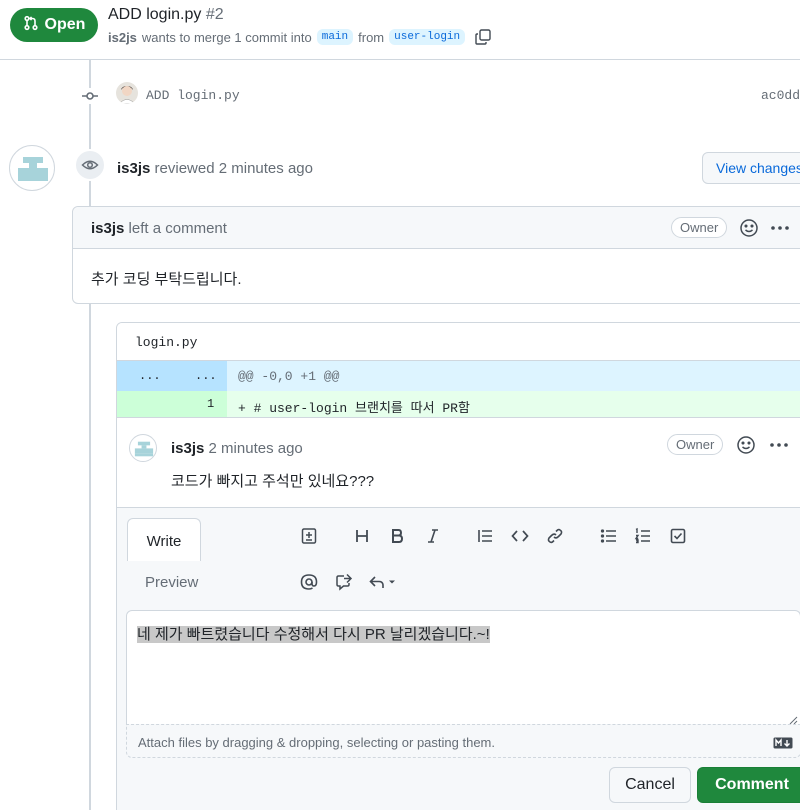 The height and width of the screenshot is (810, 800). I want to click on ordered-list-icon, so click(643, 536).